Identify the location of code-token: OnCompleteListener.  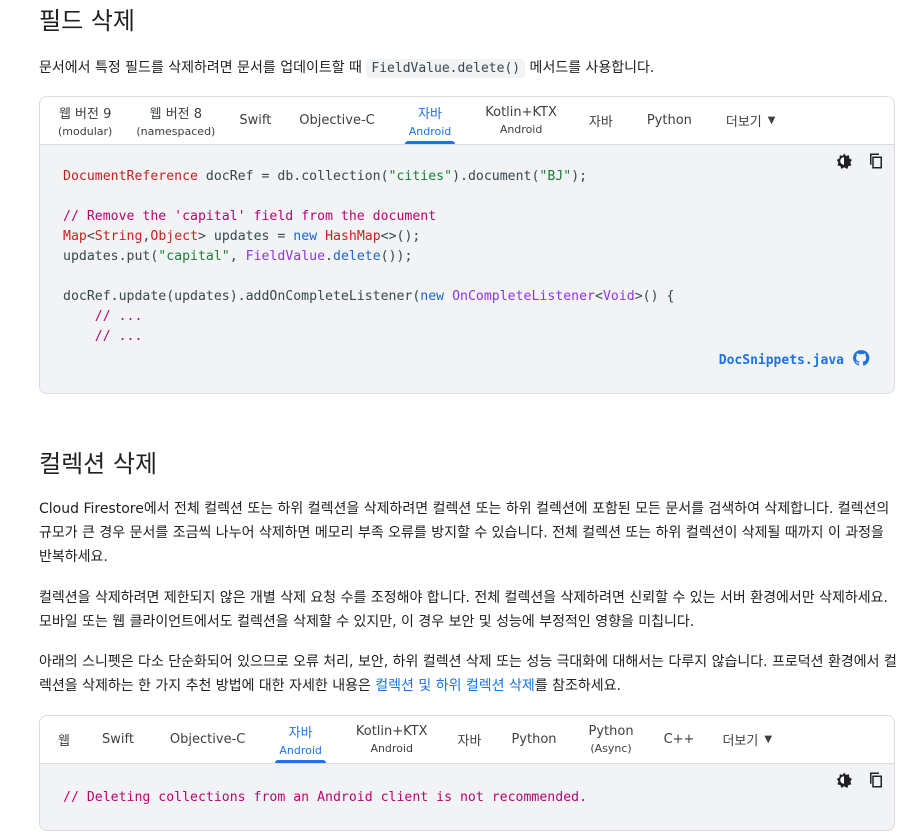
(523, 296).